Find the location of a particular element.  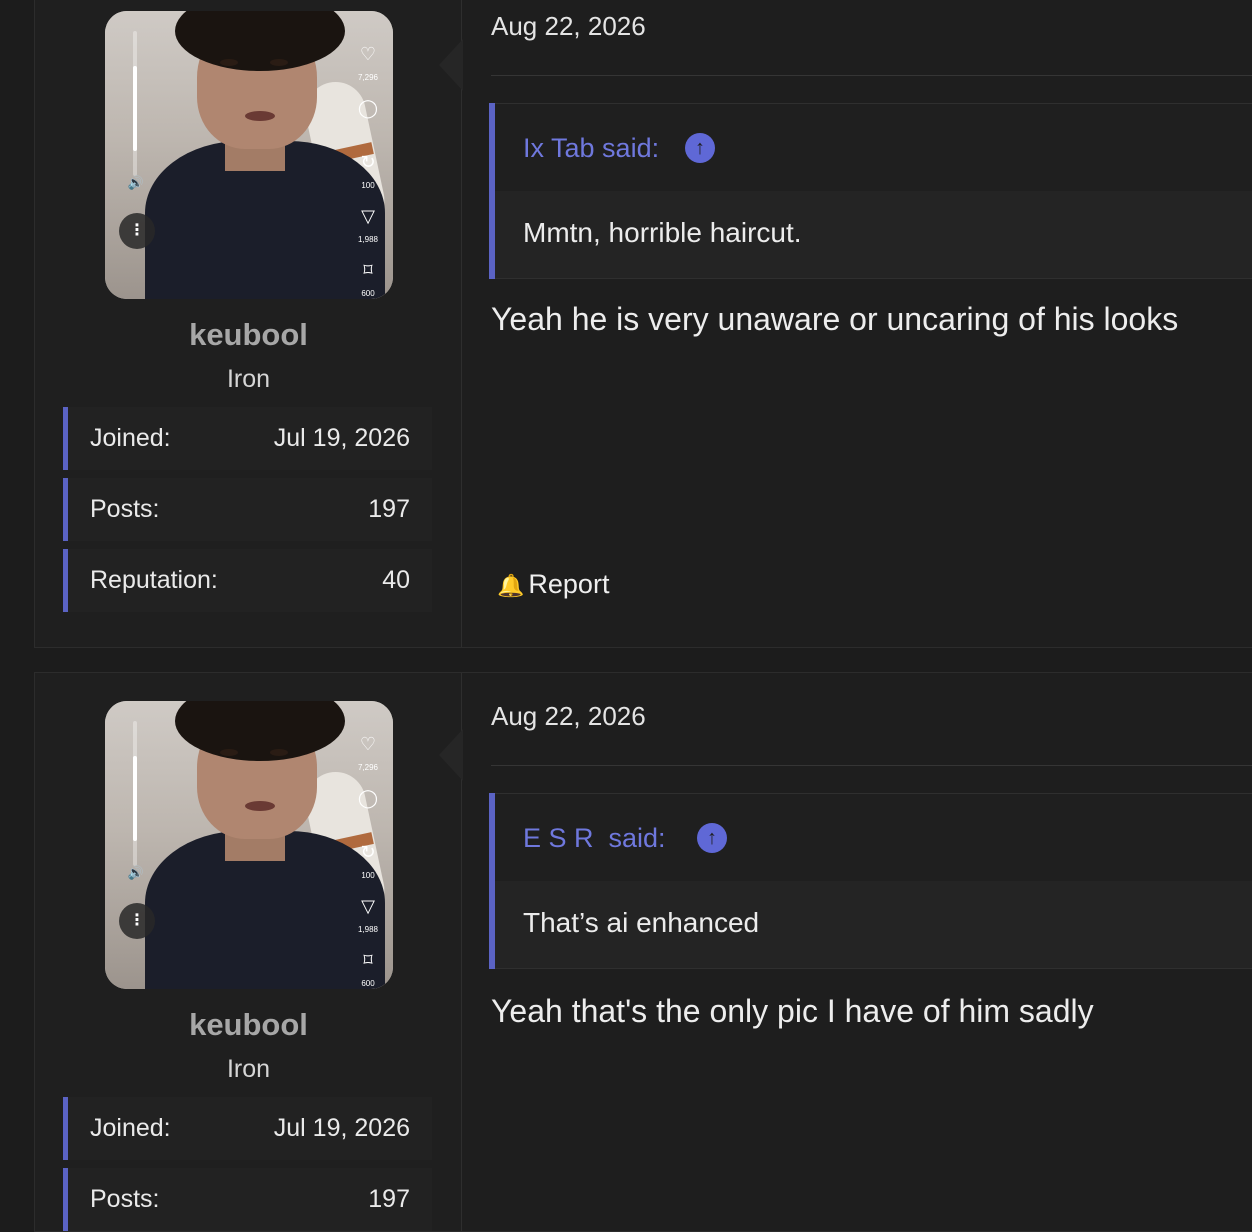

stat-label: Reputation: is located at coordinates (154, 580).